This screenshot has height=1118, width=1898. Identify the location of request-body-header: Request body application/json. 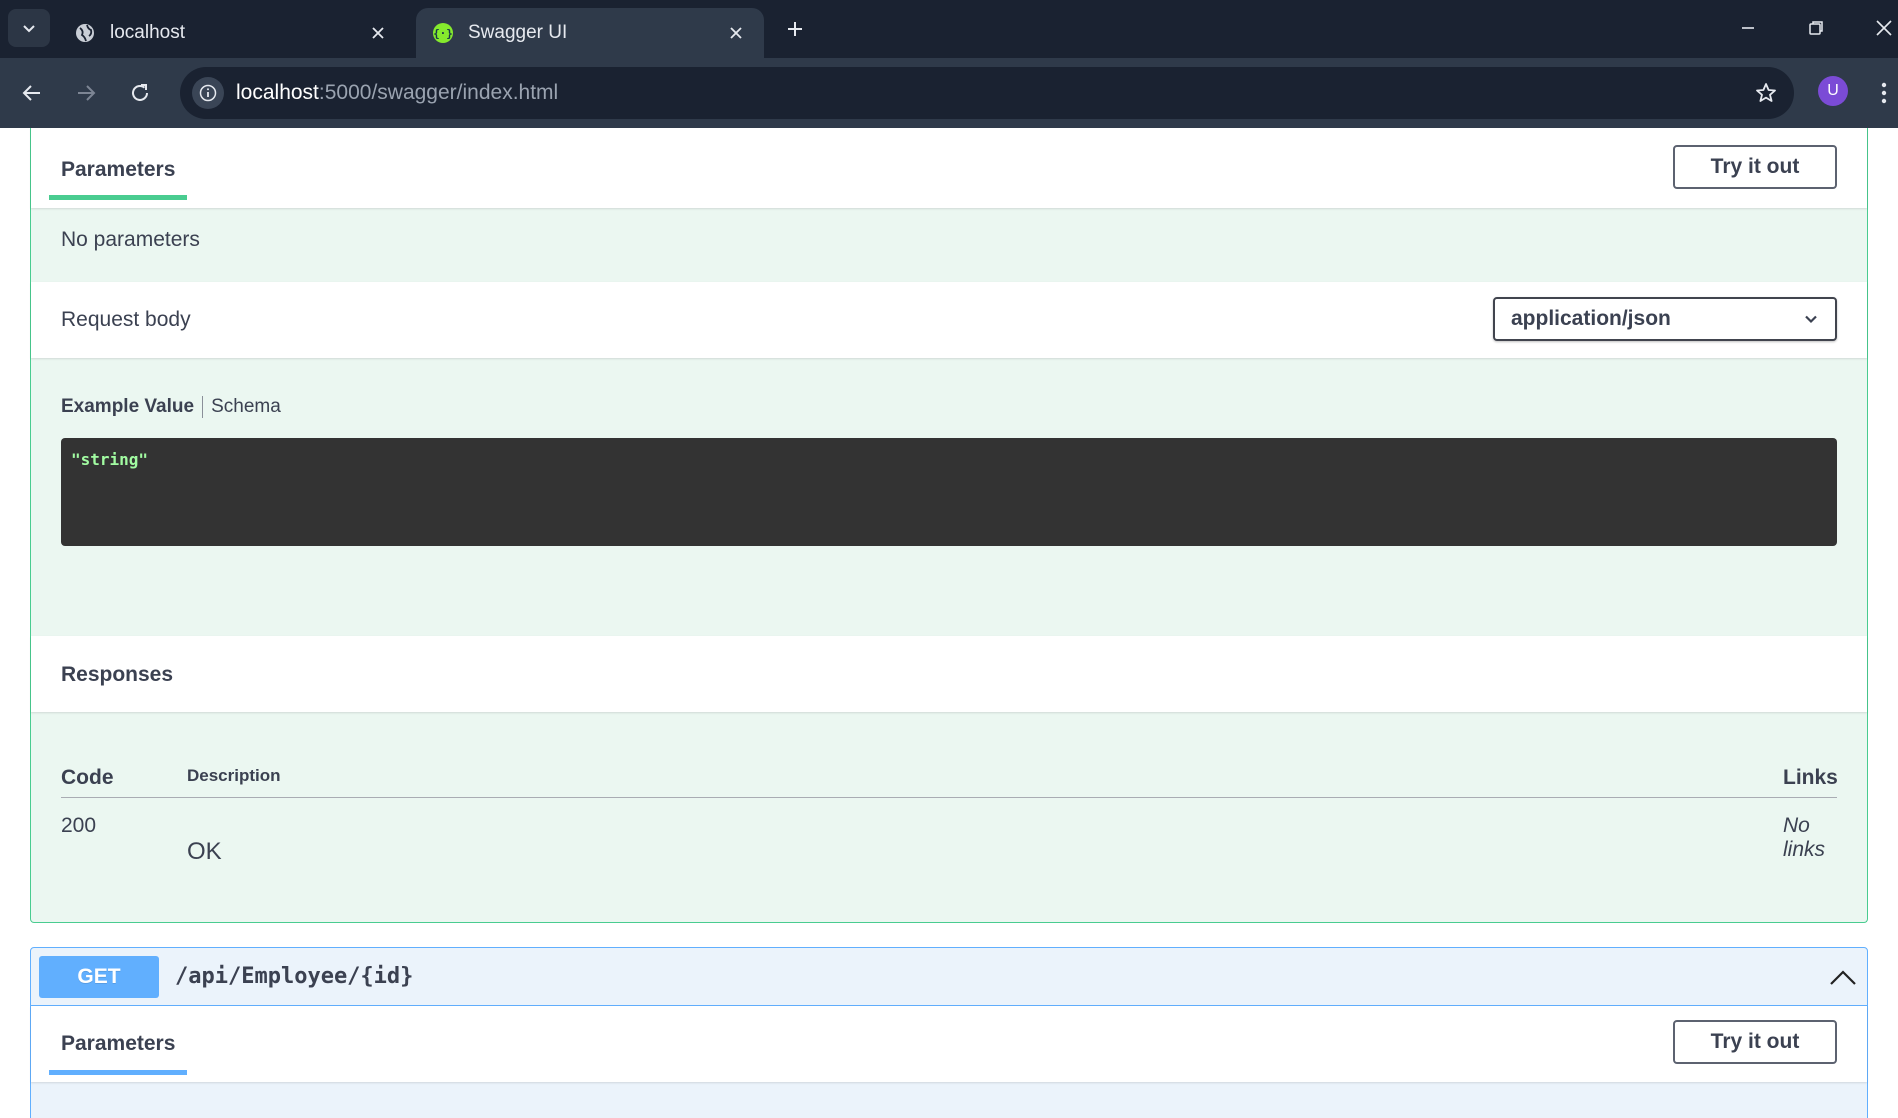
(949, 320).